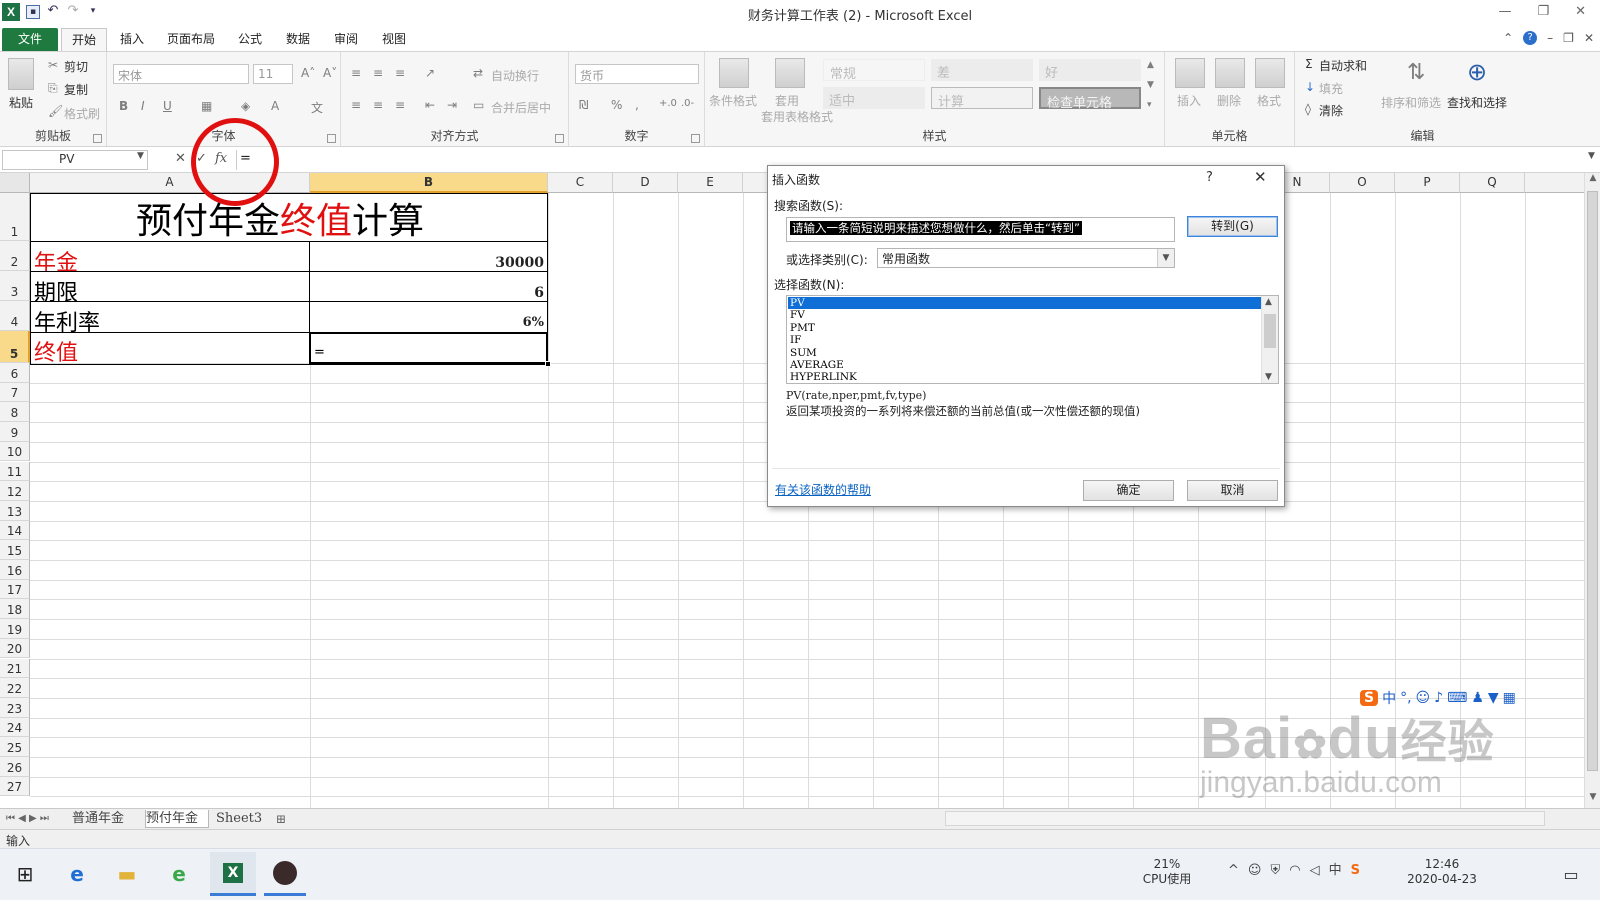 The width and height of the screenshot is (1600, 900). Describe the element at coordinates (1315, 870) in the screenshot. I see `tray-volume-icon: ◁` at that location.